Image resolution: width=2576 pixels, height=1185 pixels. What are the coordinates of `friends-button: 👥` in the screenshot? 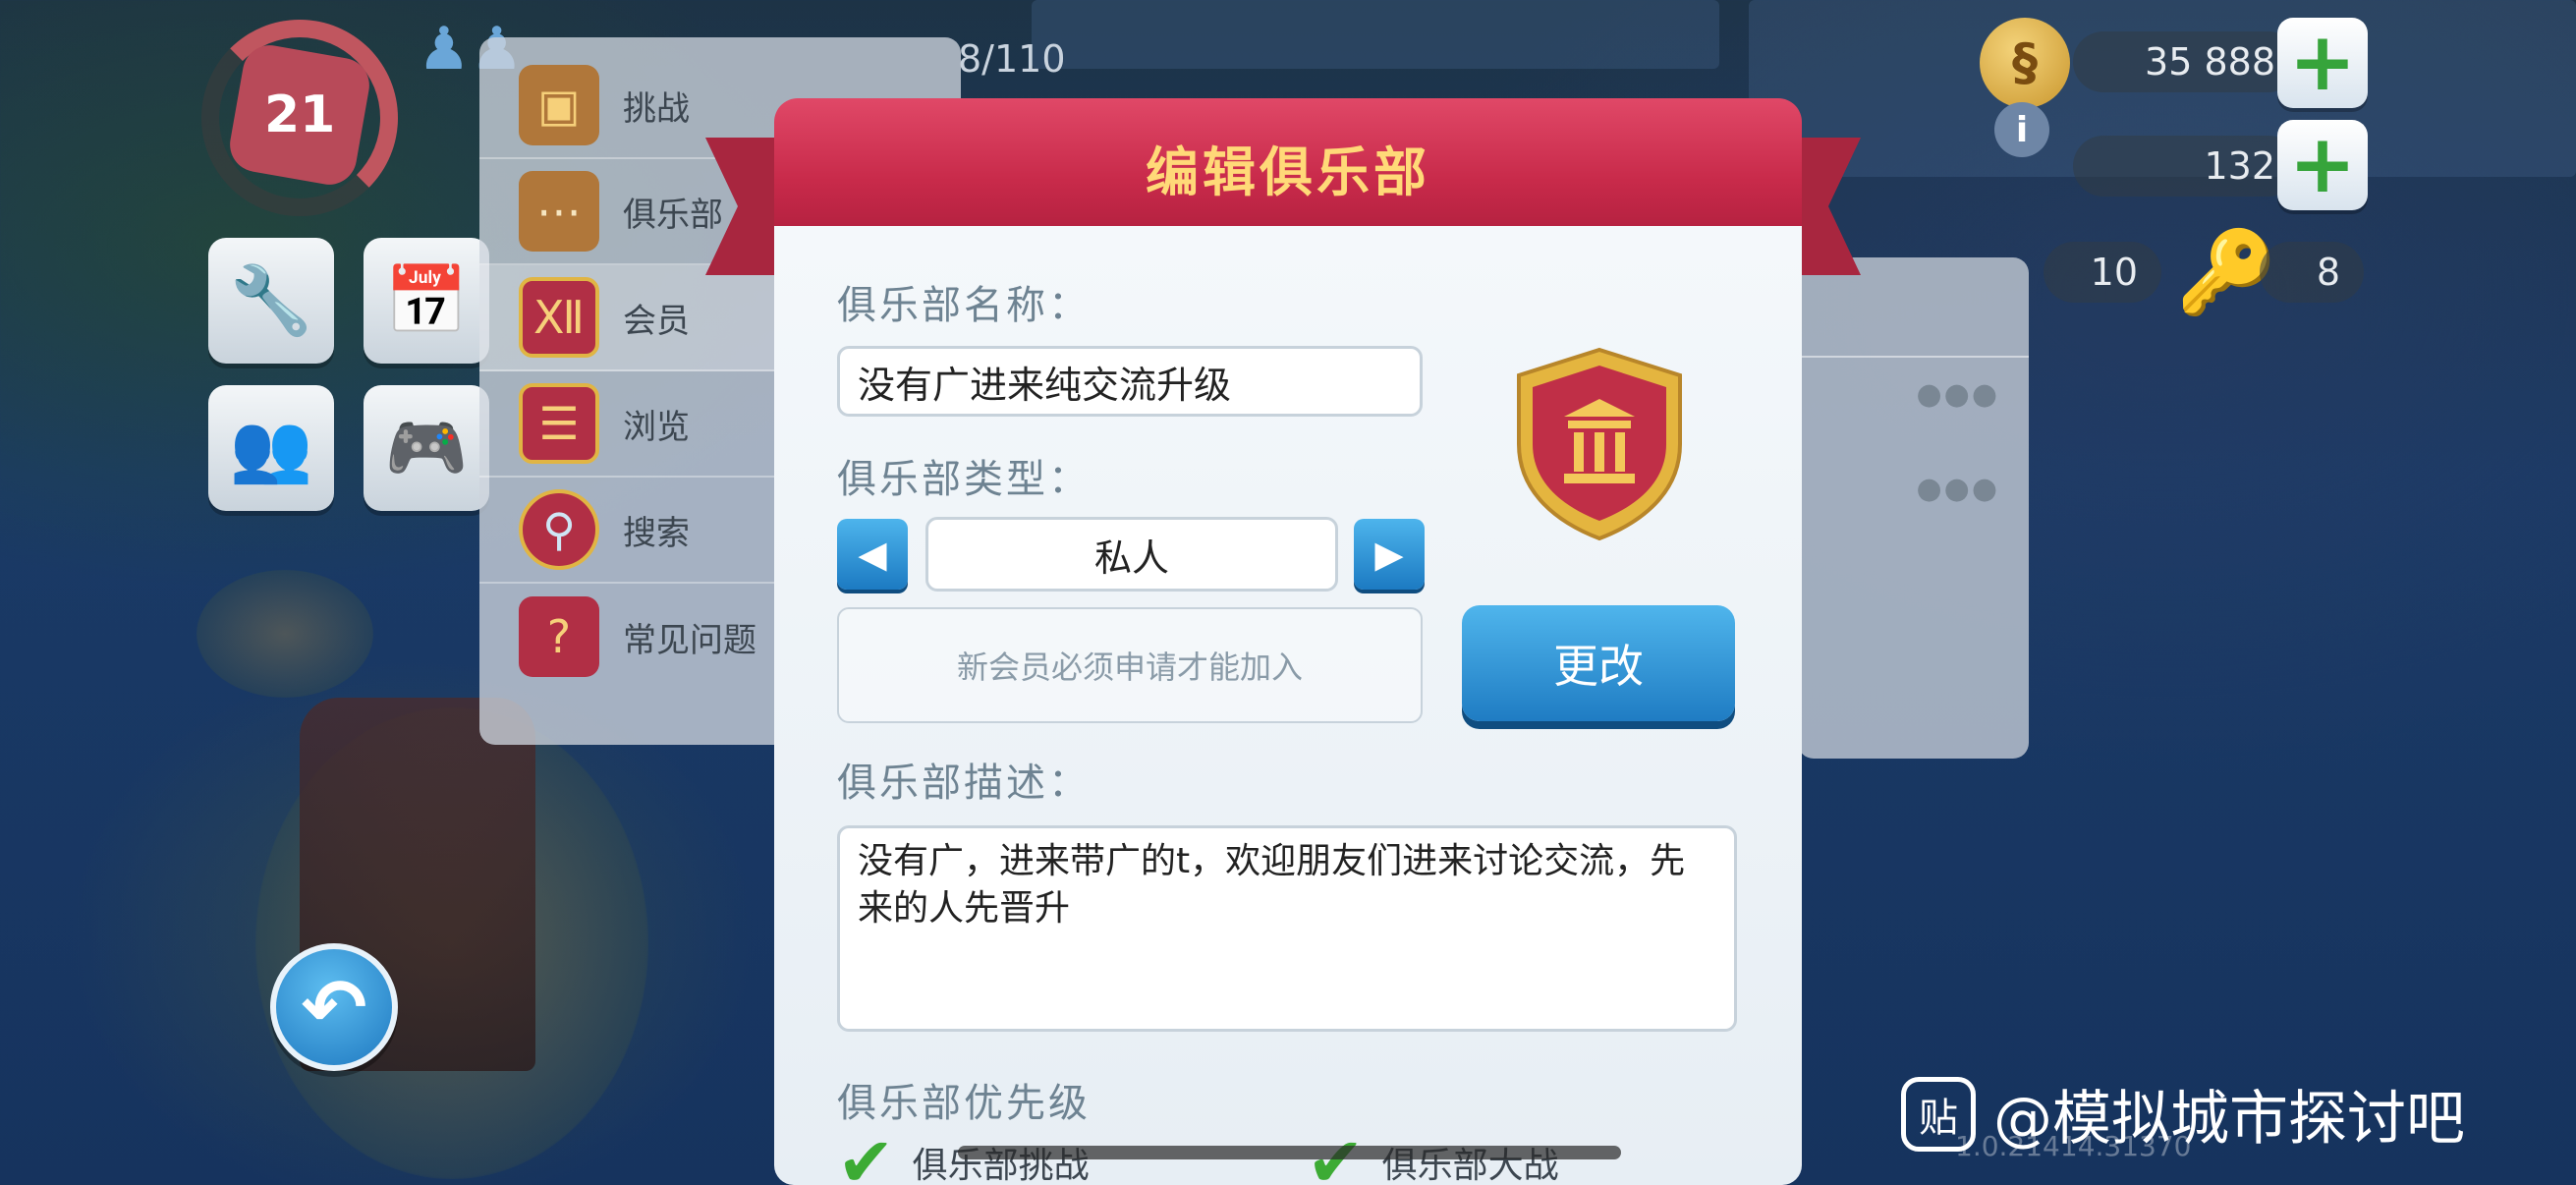 It's located at (271, 448).